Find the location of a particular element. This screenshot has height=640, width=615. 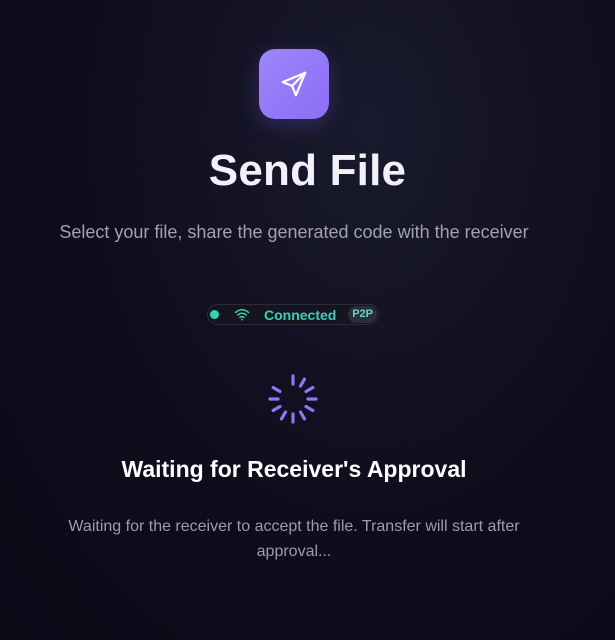

page-title: Send File is located at coordinates (307, 170).